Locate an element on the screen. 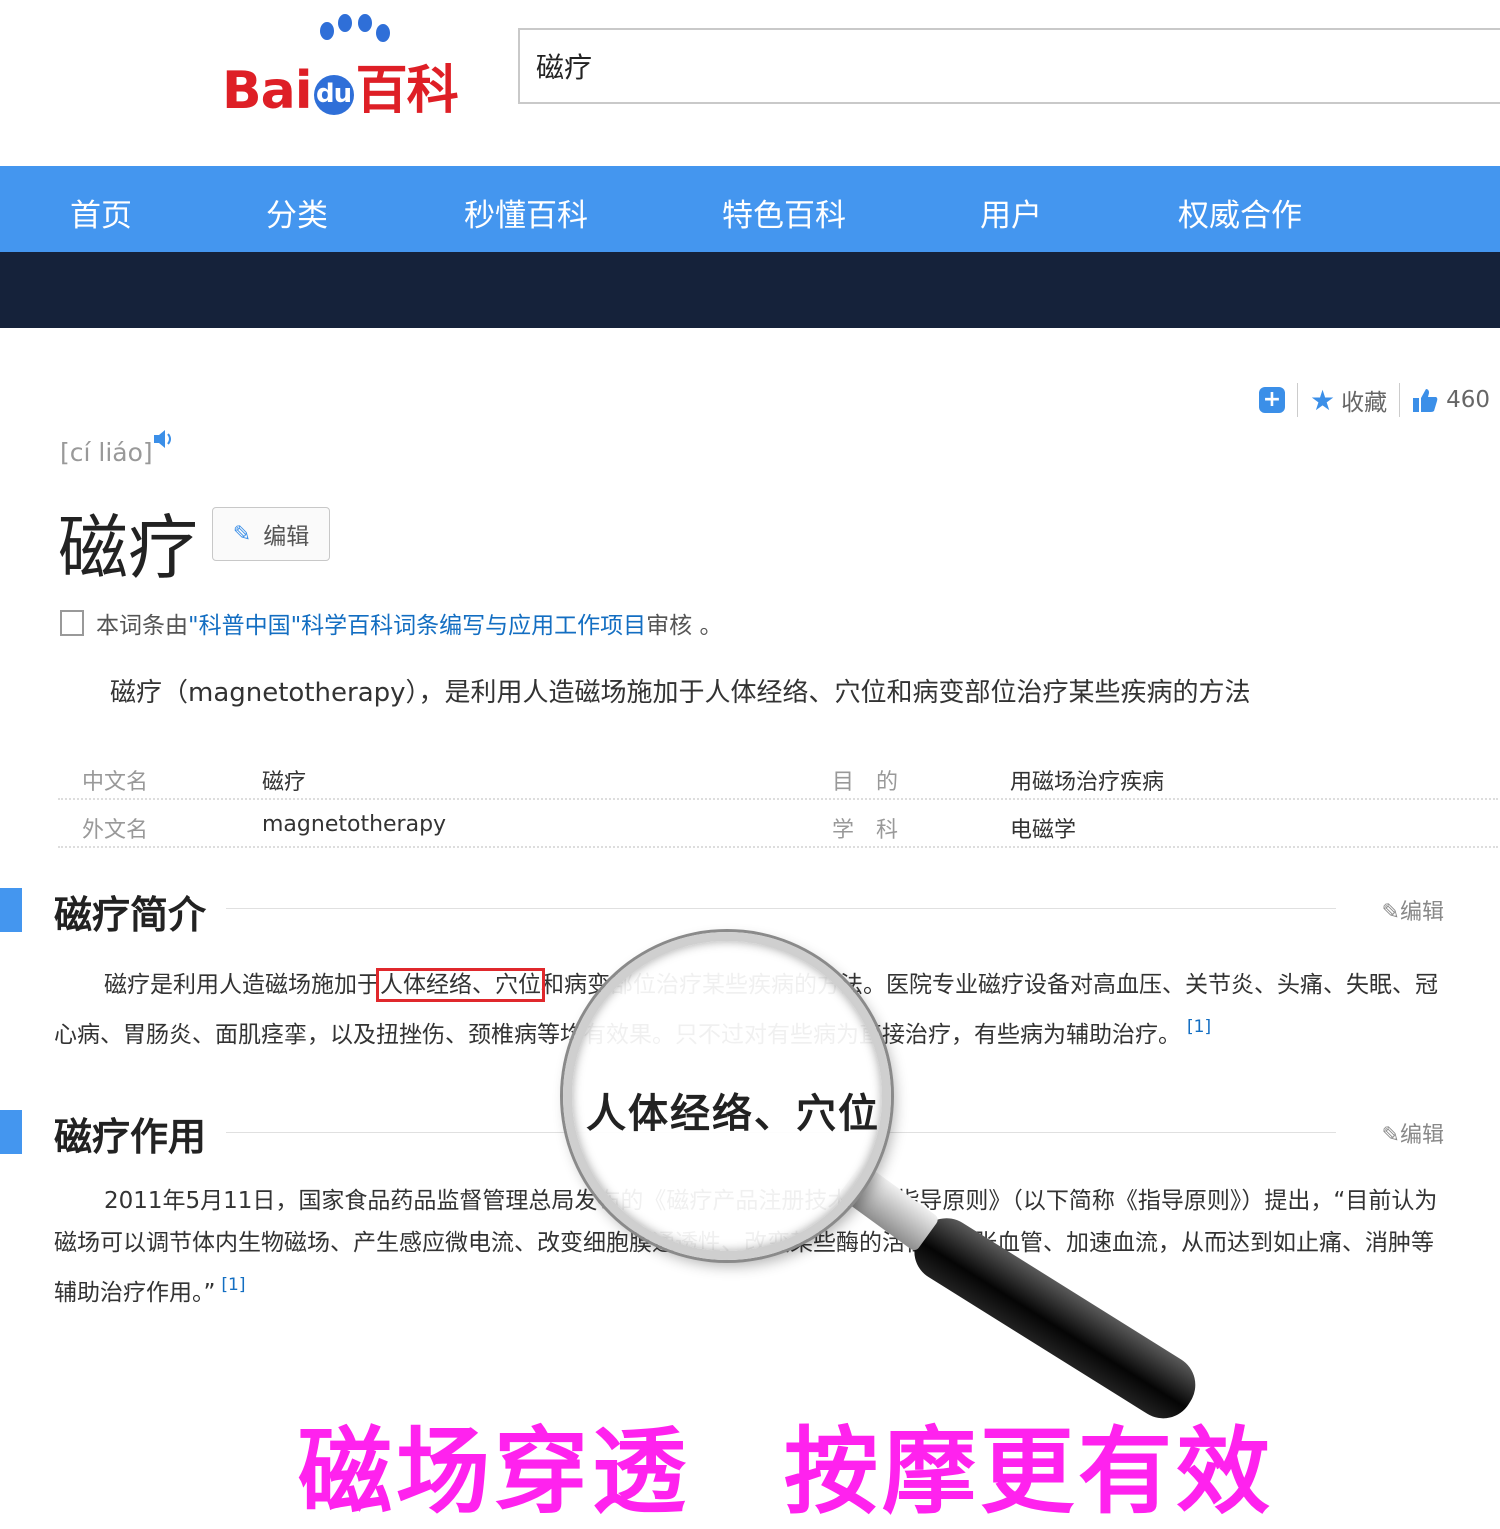 The width and height of the screenshot is (1500, 1529). like-button: 460 is located at coordinates (1451, 400).